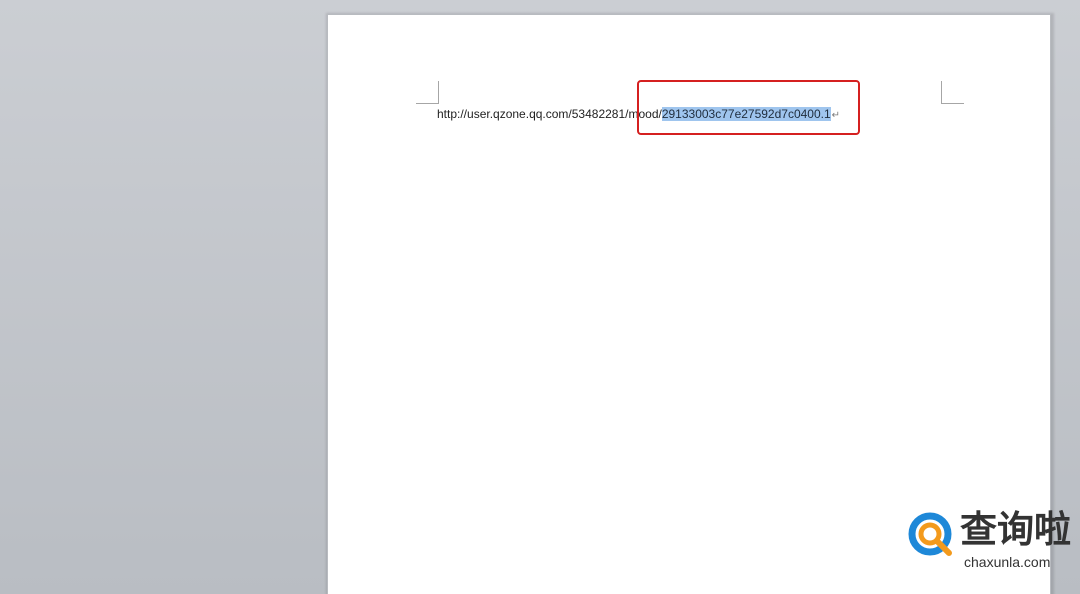 This screenshot has width=1080, height=594. I want to click on watermark-title: 查询啦, so click(1015, 529).